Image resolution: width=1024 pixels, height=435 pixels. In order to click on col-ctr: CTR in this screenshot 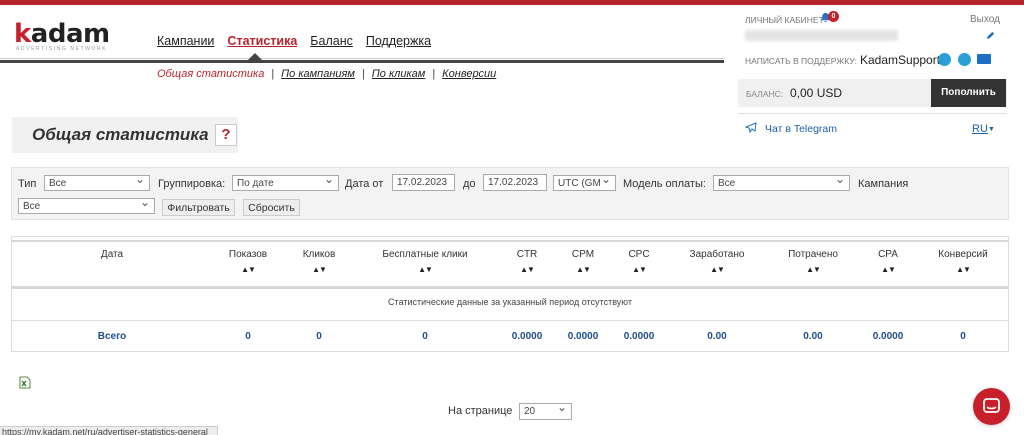, I will do `click(527, 254)`.